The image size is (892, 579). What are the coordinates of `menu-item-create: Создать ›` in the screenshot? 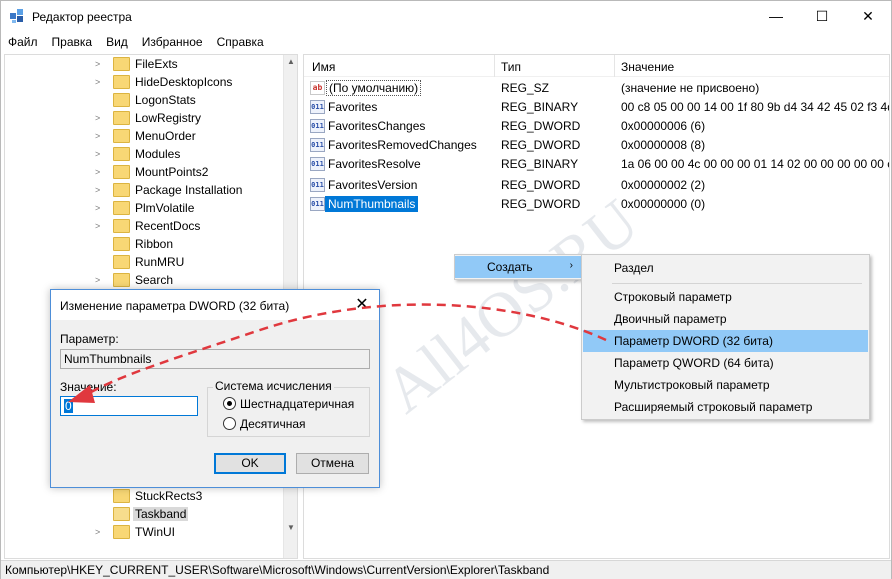 It's located at (518, 267).